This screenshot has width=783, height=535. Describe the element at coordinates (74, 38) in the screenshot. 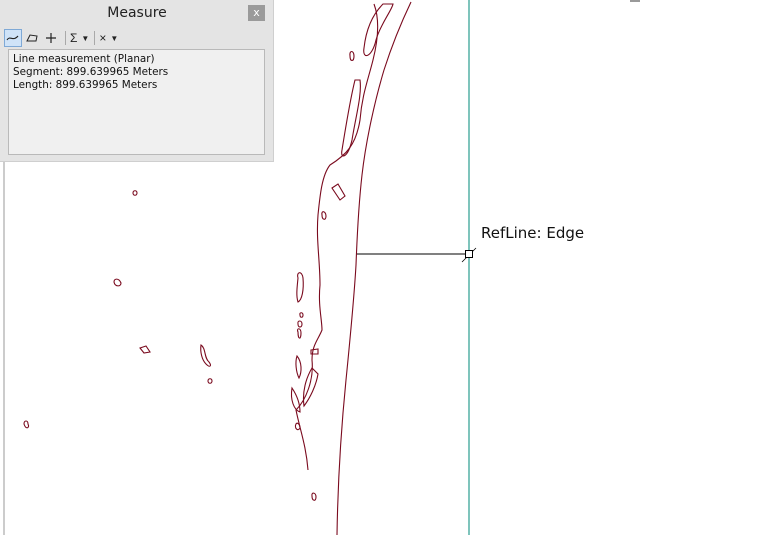

I see `sum-icon: Σ` at that location.